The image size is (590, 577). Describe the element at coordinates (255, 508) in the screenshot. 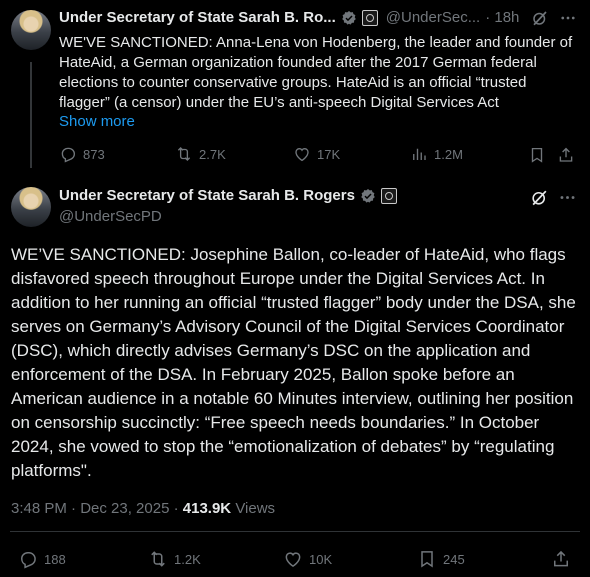

I see `views-label: Views` at that location.